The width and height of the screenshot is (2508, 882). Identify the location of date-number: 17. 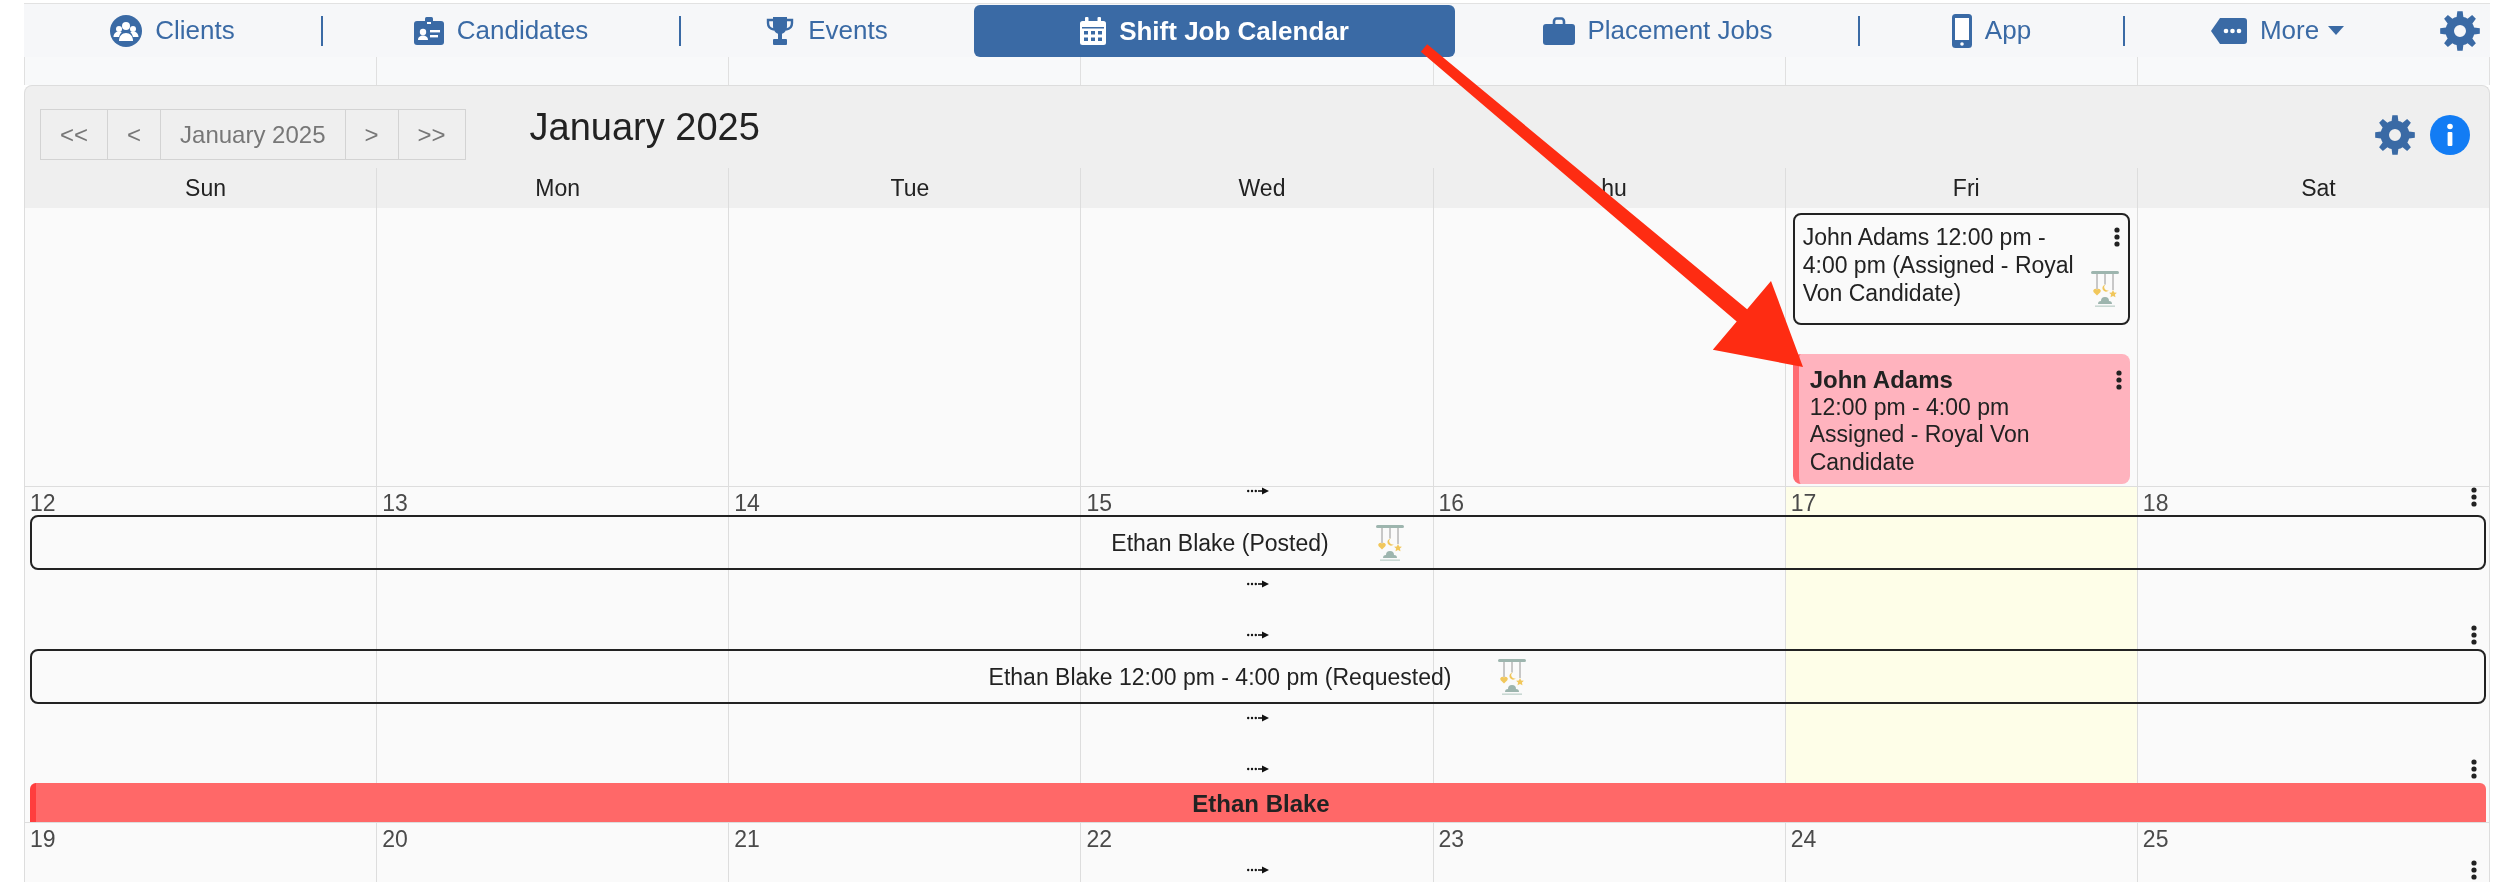
(1803, 503).